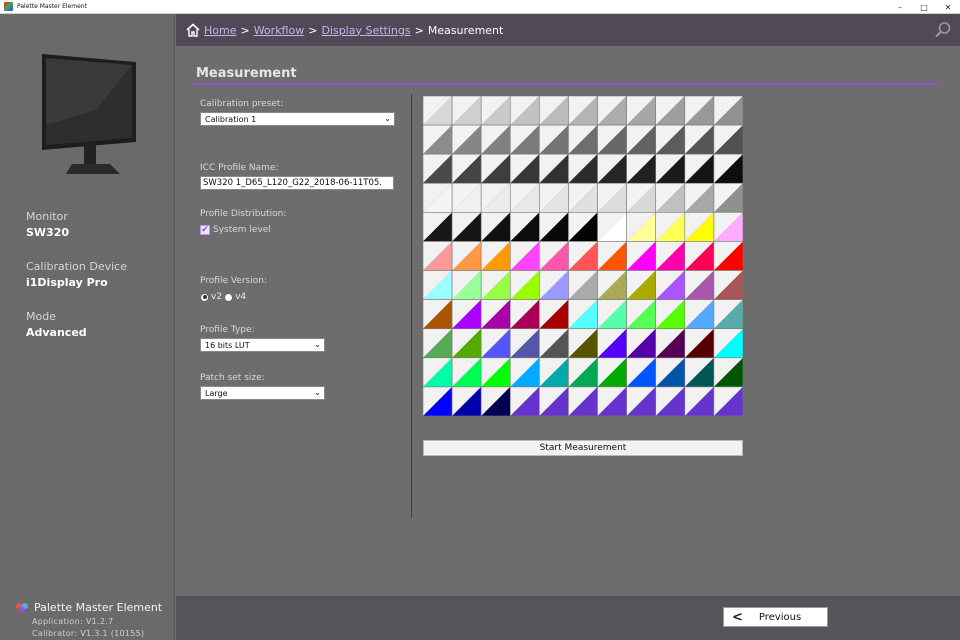 The width and height of the screenshot is (960, 640). I want to click on footer-bar: < Previous, so click(568, 618).